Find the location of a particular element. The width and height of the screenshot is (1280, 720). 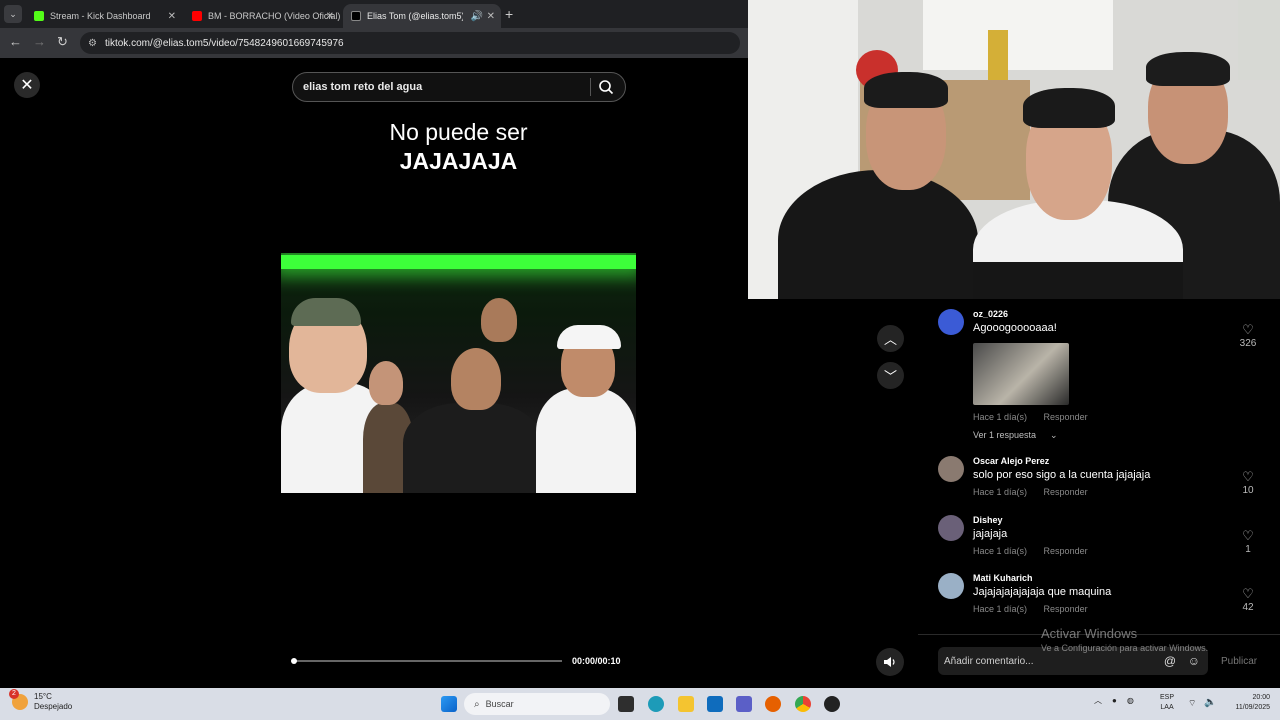

previous-video-button: ︿ is located at coordinates (890, 338).